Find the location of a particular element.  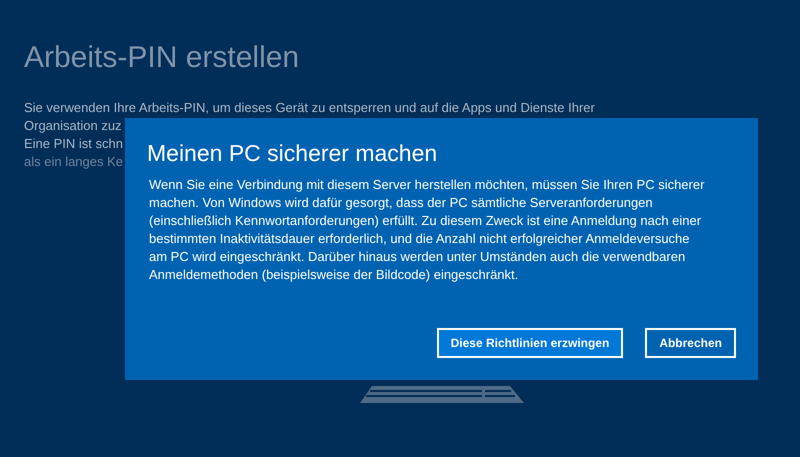

page-title: Arbeits-PIN erstellen is located at coordinates (162, 58).